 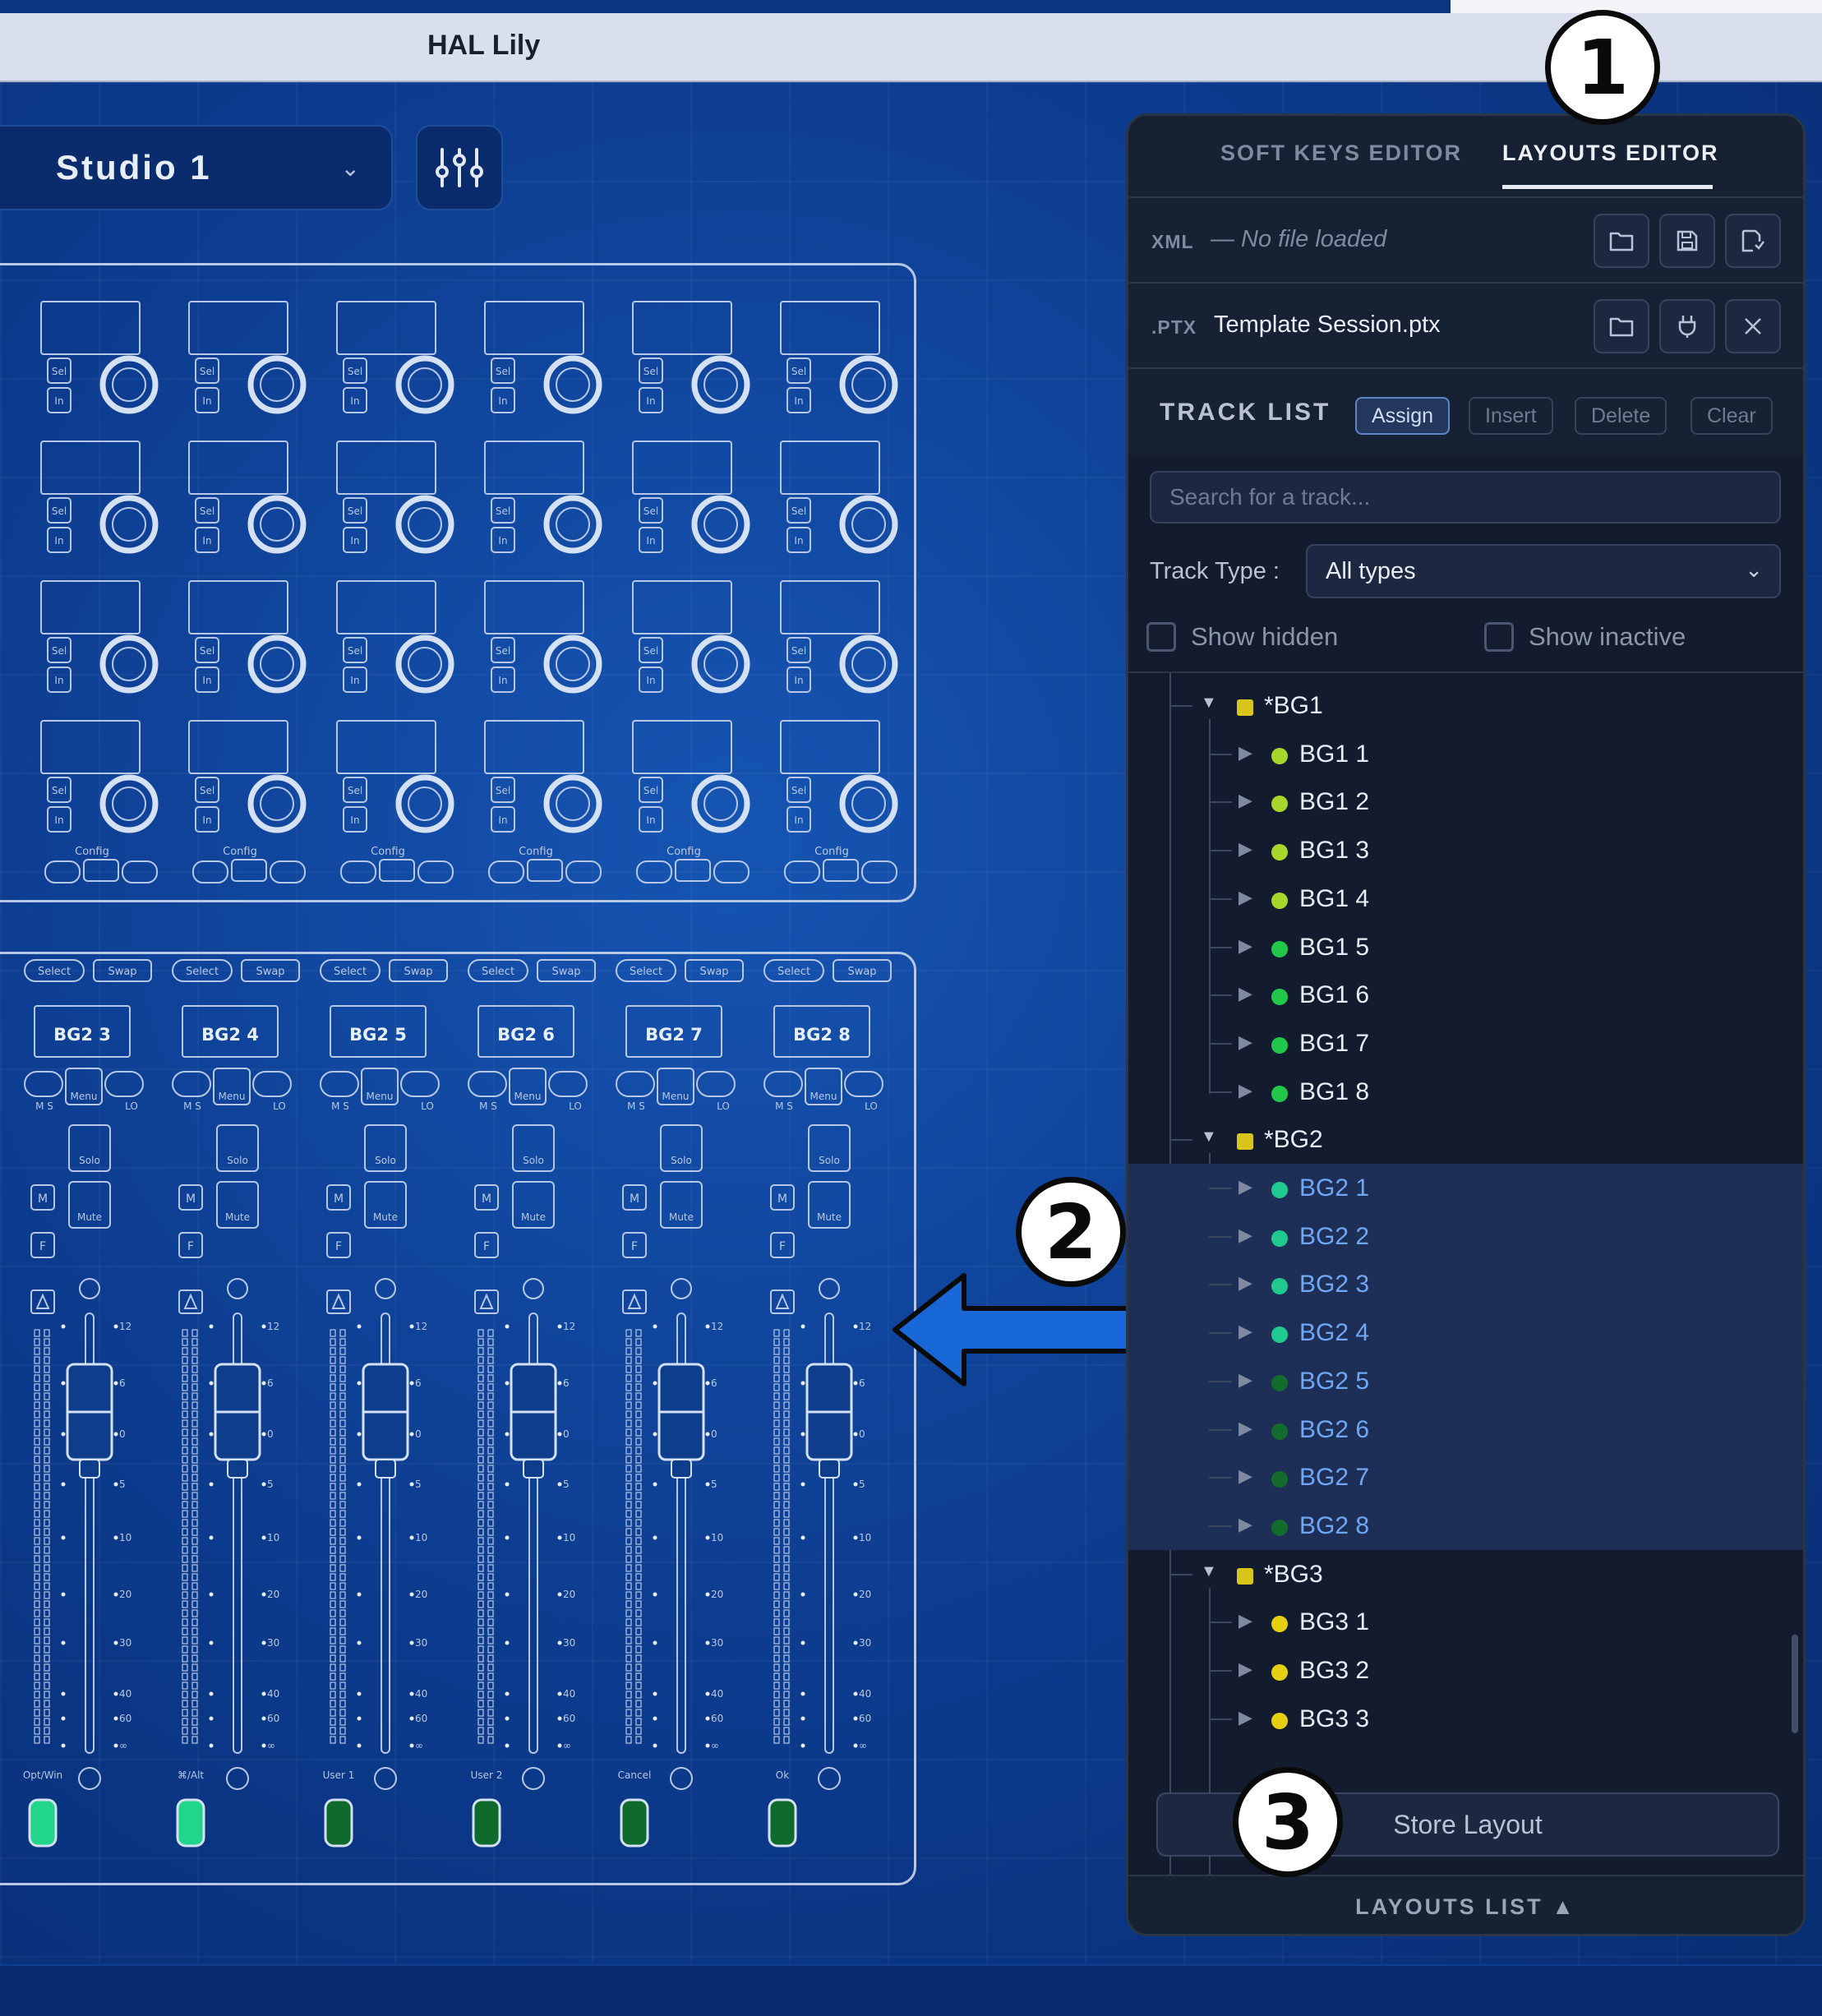 What do you see at coordinates (1732, 416) in the screenshot?
I see `clear-button: Clear` at bounding box center [1732, 416].